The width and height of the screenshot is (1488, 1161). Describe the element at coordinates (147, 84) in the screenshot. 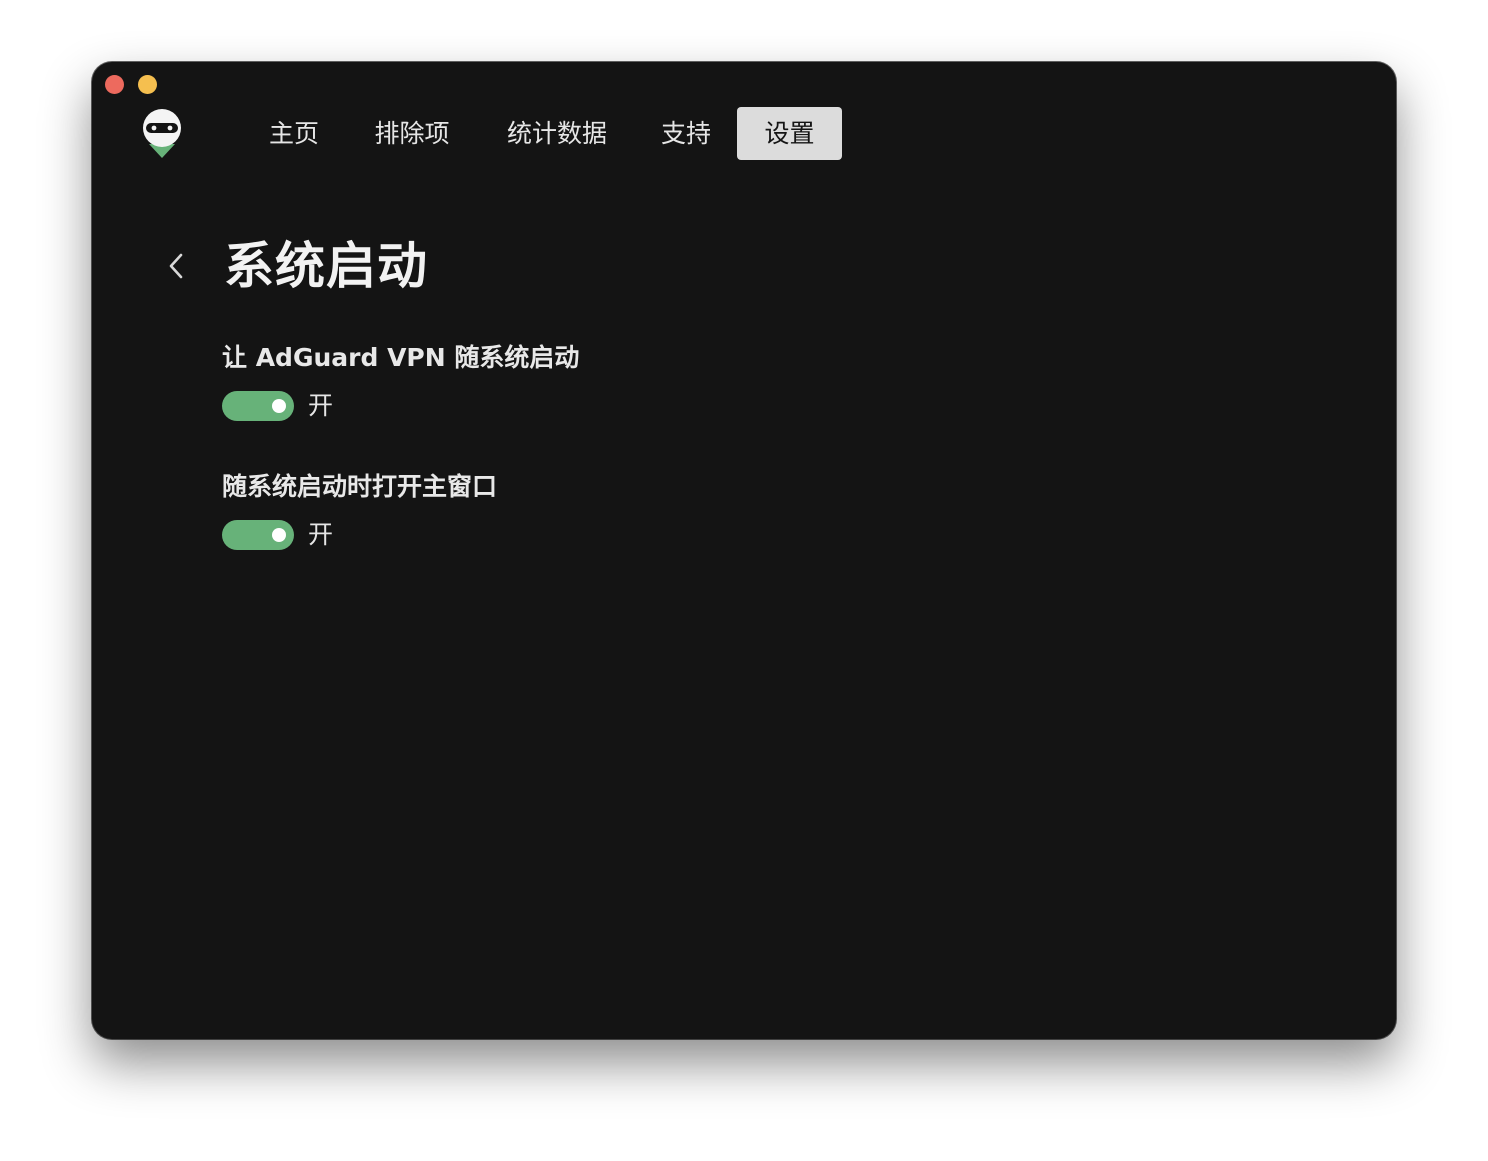

I see `window-minimize-button` at that location.